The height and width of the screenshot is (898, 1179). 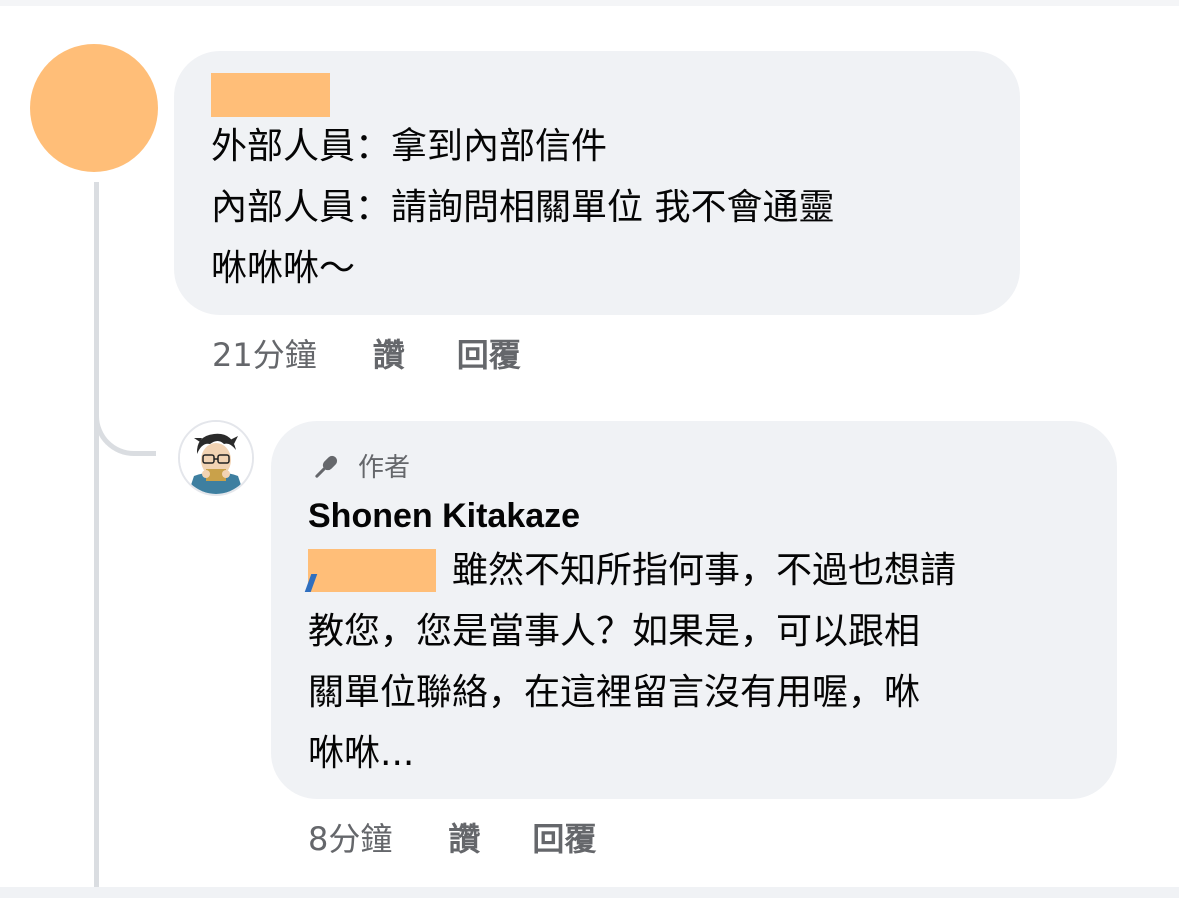 What do you see at coordinates (589, 892) in the screenshot?
I see `bottom-divider` at bounding box center [589, 892].